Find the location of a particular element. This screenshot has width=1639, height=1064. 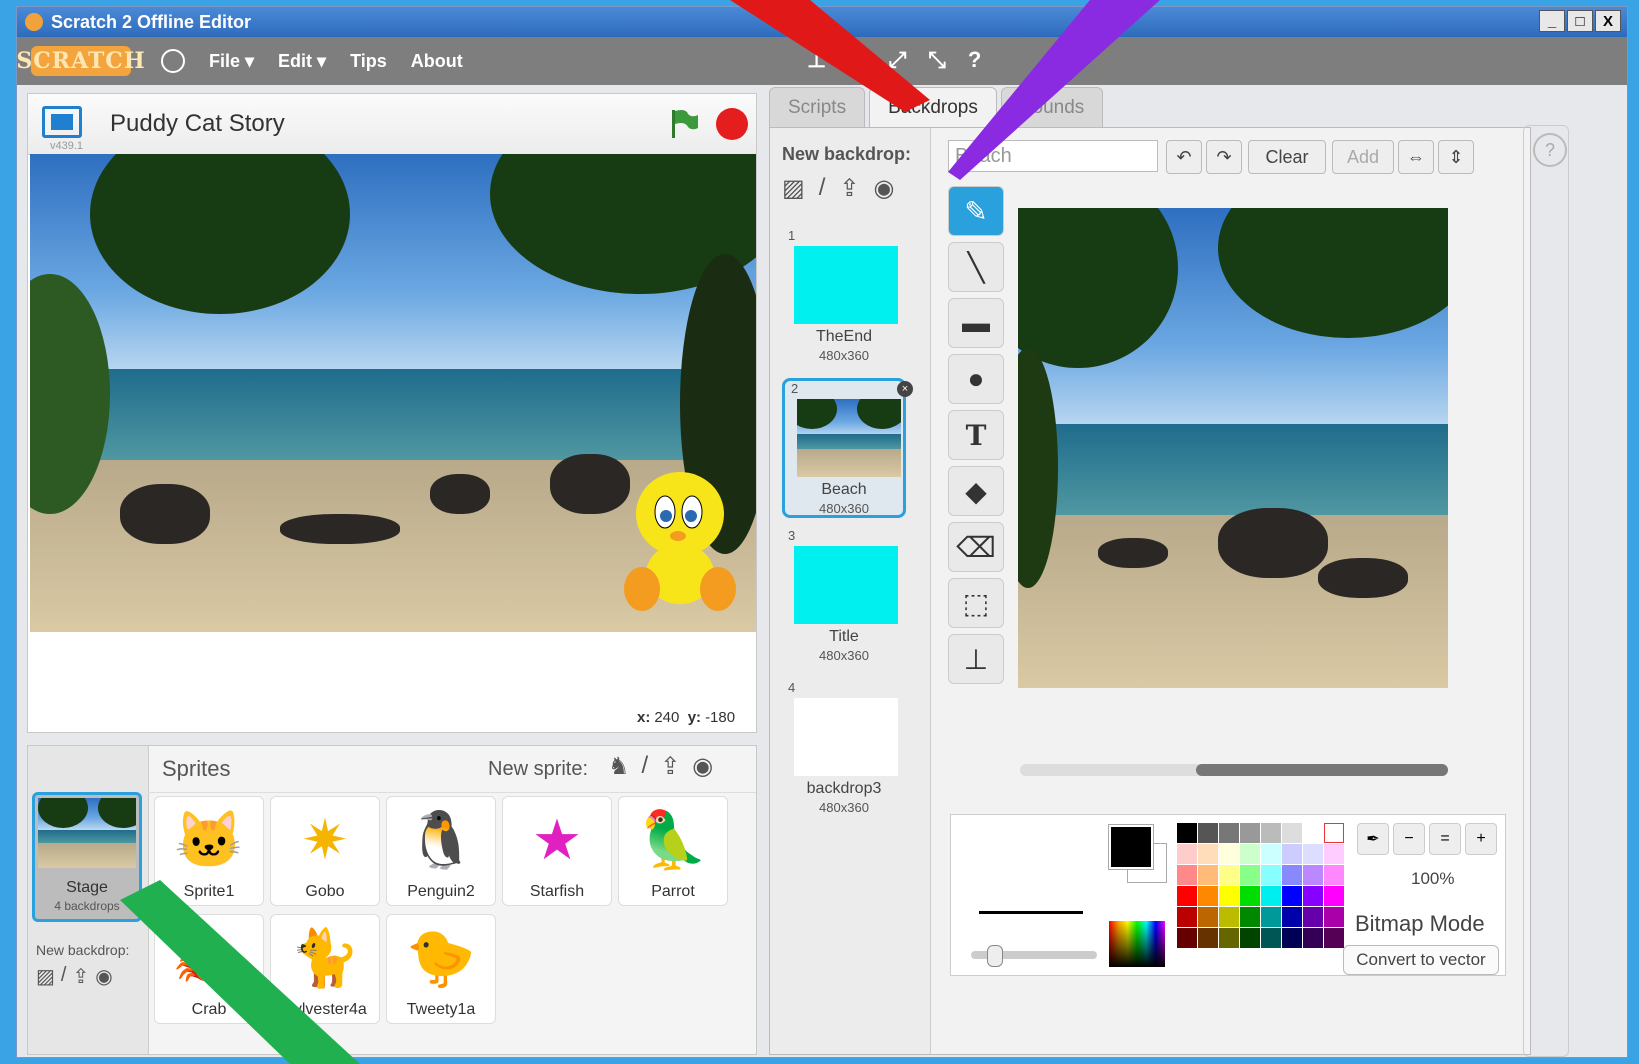

green-arrow is located at coordinates (240, 972).